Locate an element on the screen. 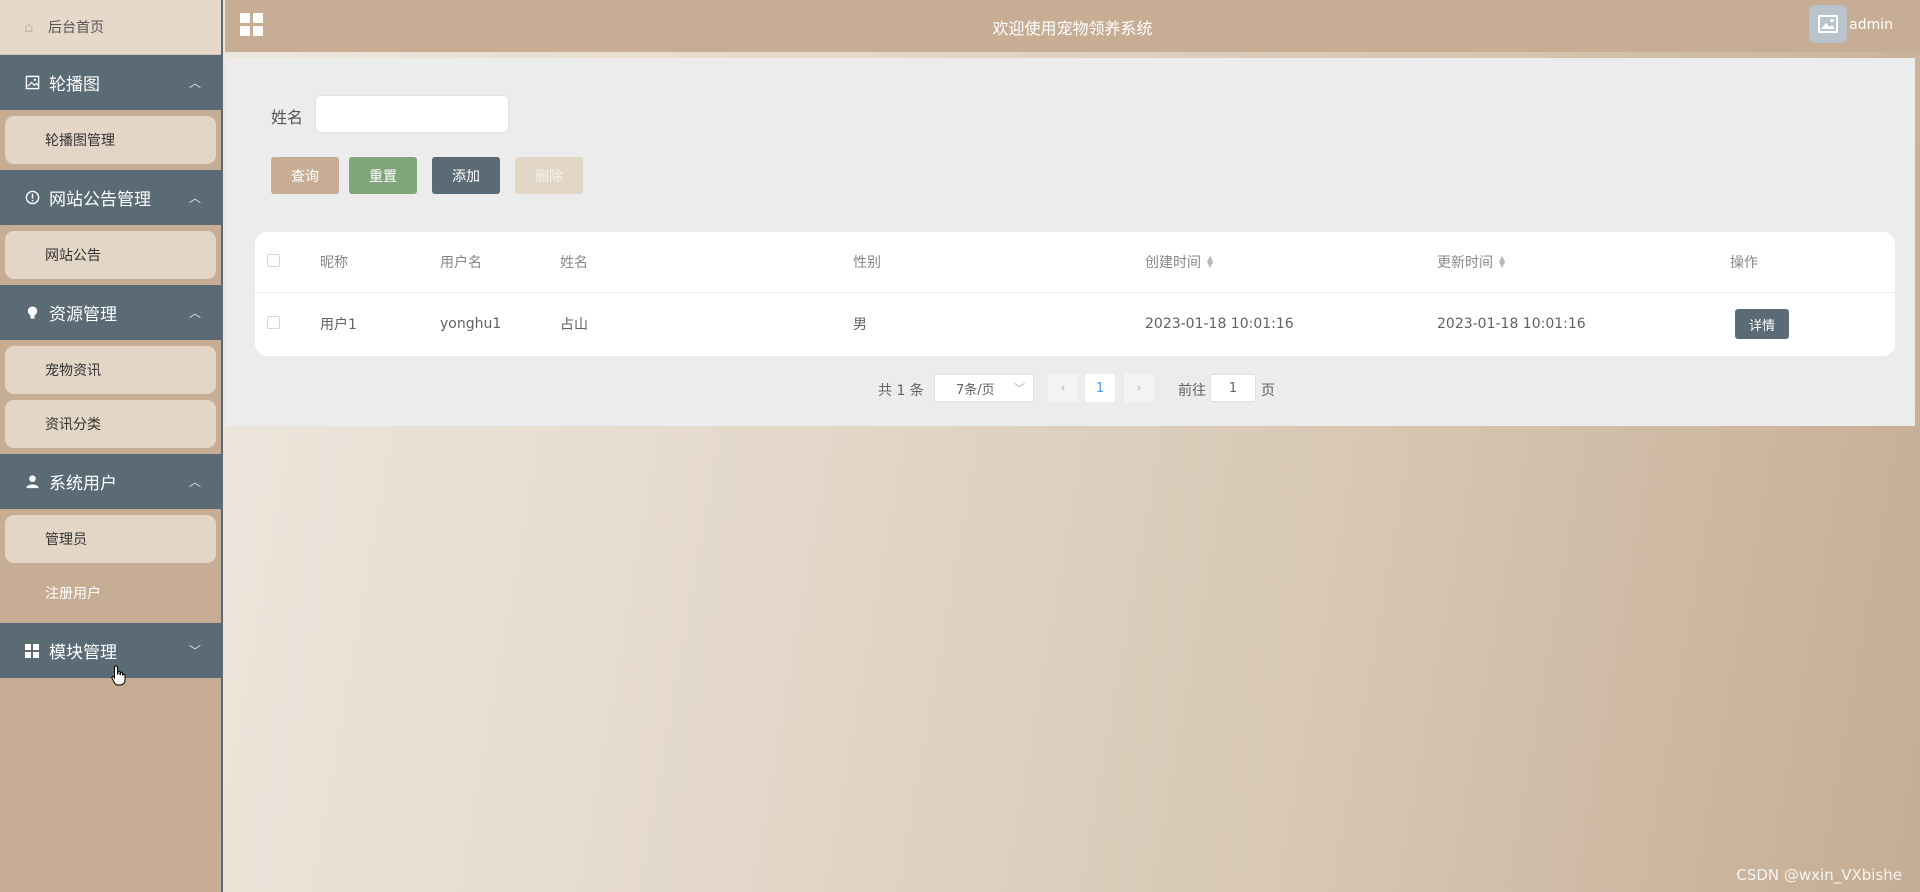 The image size is (1920, 892). sidebar-group-system-users: 系统用户 ︿ is located at coordinates (110, 481).